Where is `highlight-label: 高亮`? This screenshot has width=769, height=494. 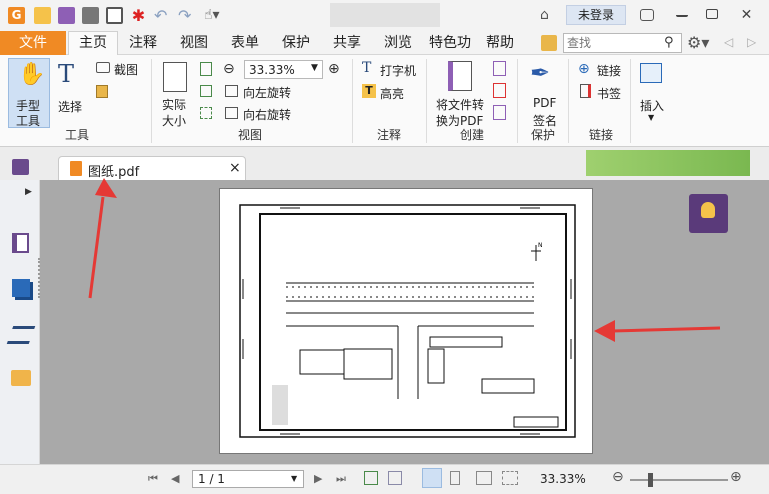 highlight-label: 高亮 is located at coordinates (392, 93).